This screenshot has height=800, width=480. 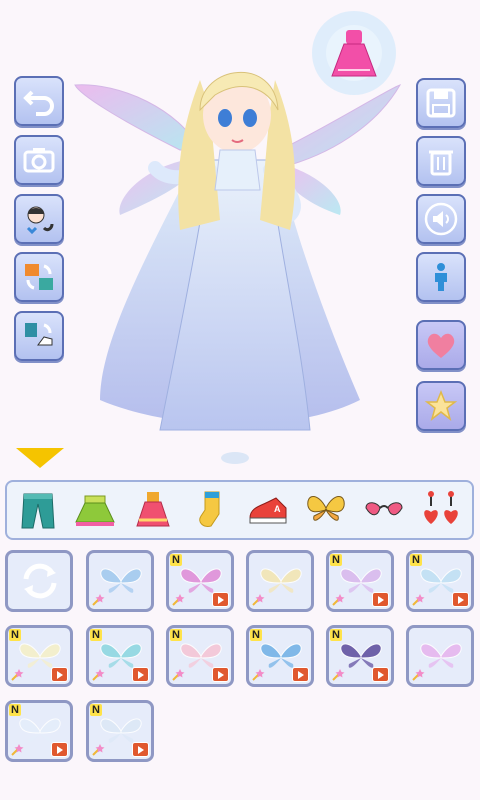 I want to click on save-button, so click(x=441, y=103).